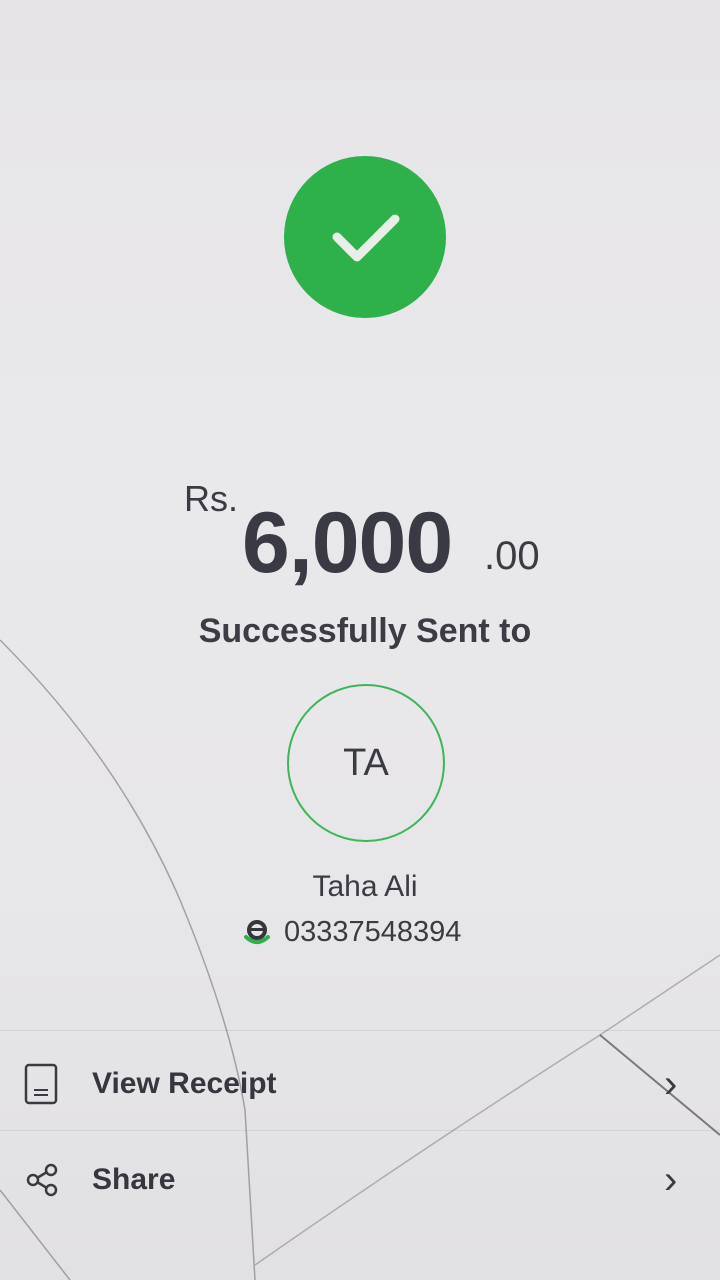 The width and height of the screenshot is (720, 1280). I want to click on receipt-icon, so click(41, 1084).